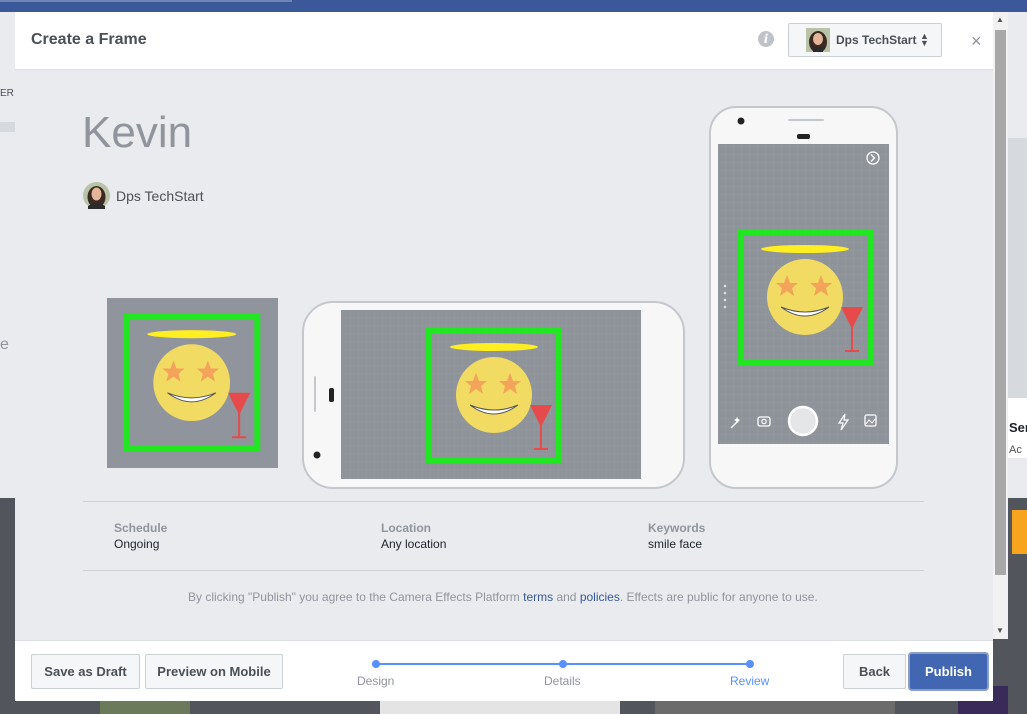 The width and height of the screenshot is (1027, 714). I want to click on owner-avatar, so click(96, 195).